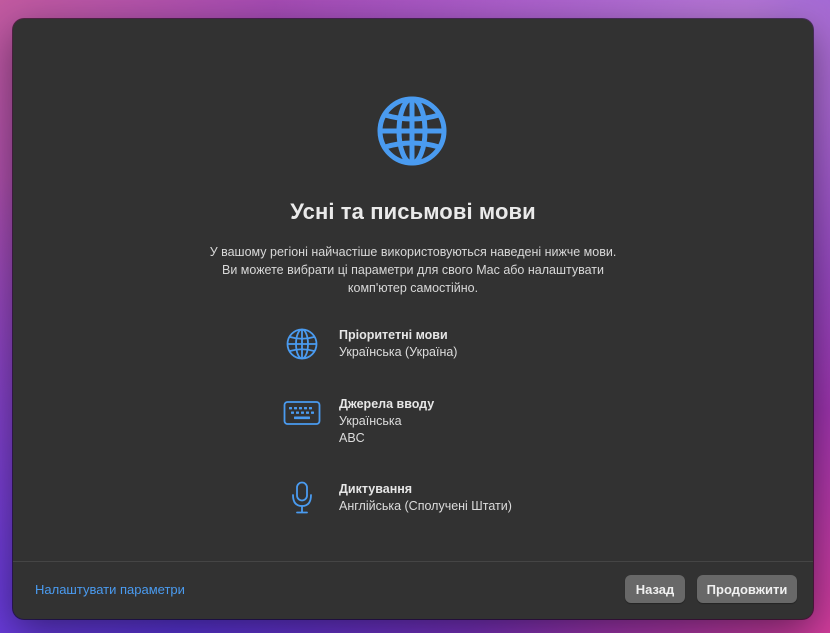 This screenshot has height=633, width=830. What do you see at coordinates (425, 506) in the screenshot?
I see `dictation-value: Англійська (Сполучені Штати)` at bounding box center [425, 506].